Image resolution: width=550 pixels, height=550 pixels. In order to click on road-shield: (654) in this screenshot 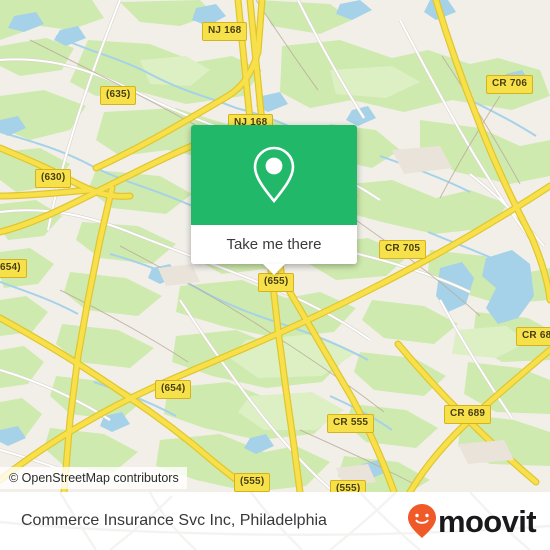, I will do `click(173, 389)`.